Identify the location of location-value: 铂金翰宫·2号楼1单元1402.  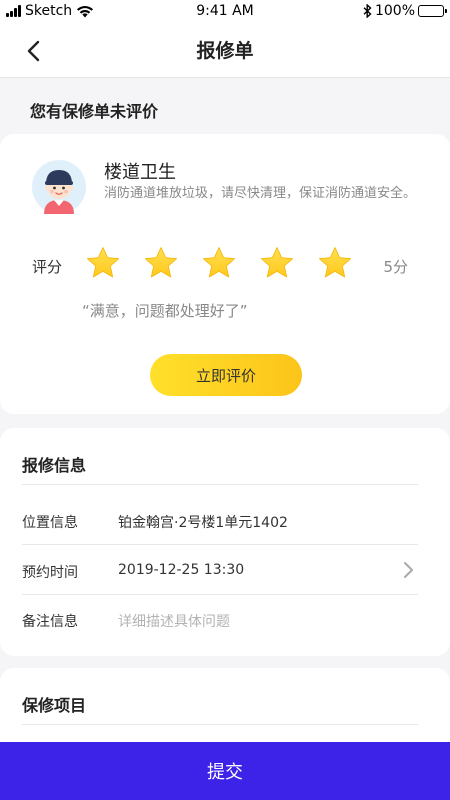
(203, 523).